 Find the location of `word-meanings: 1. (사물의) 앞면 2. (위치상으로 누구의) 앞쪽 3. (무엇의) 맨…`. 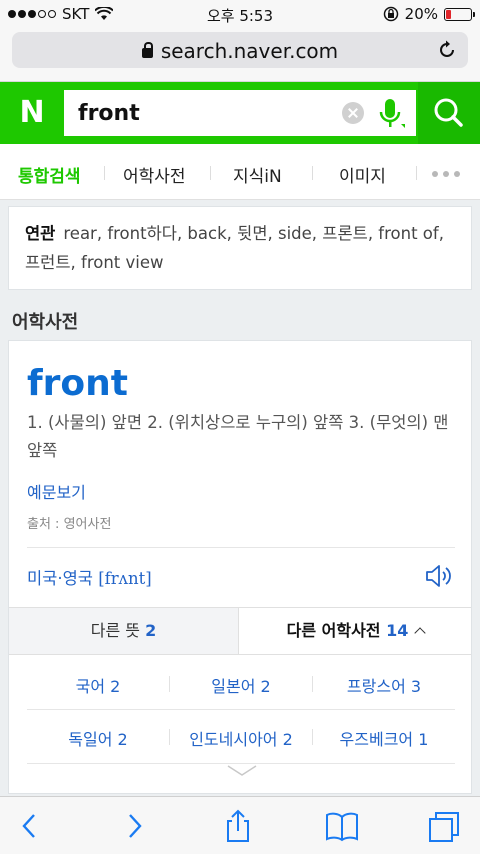

word-meanings: 1. (사물의) 앞면 2. (위치상으로 누구의) 앞쪽 3. (무엇의) 맨… is located at coordinates (238, 436).